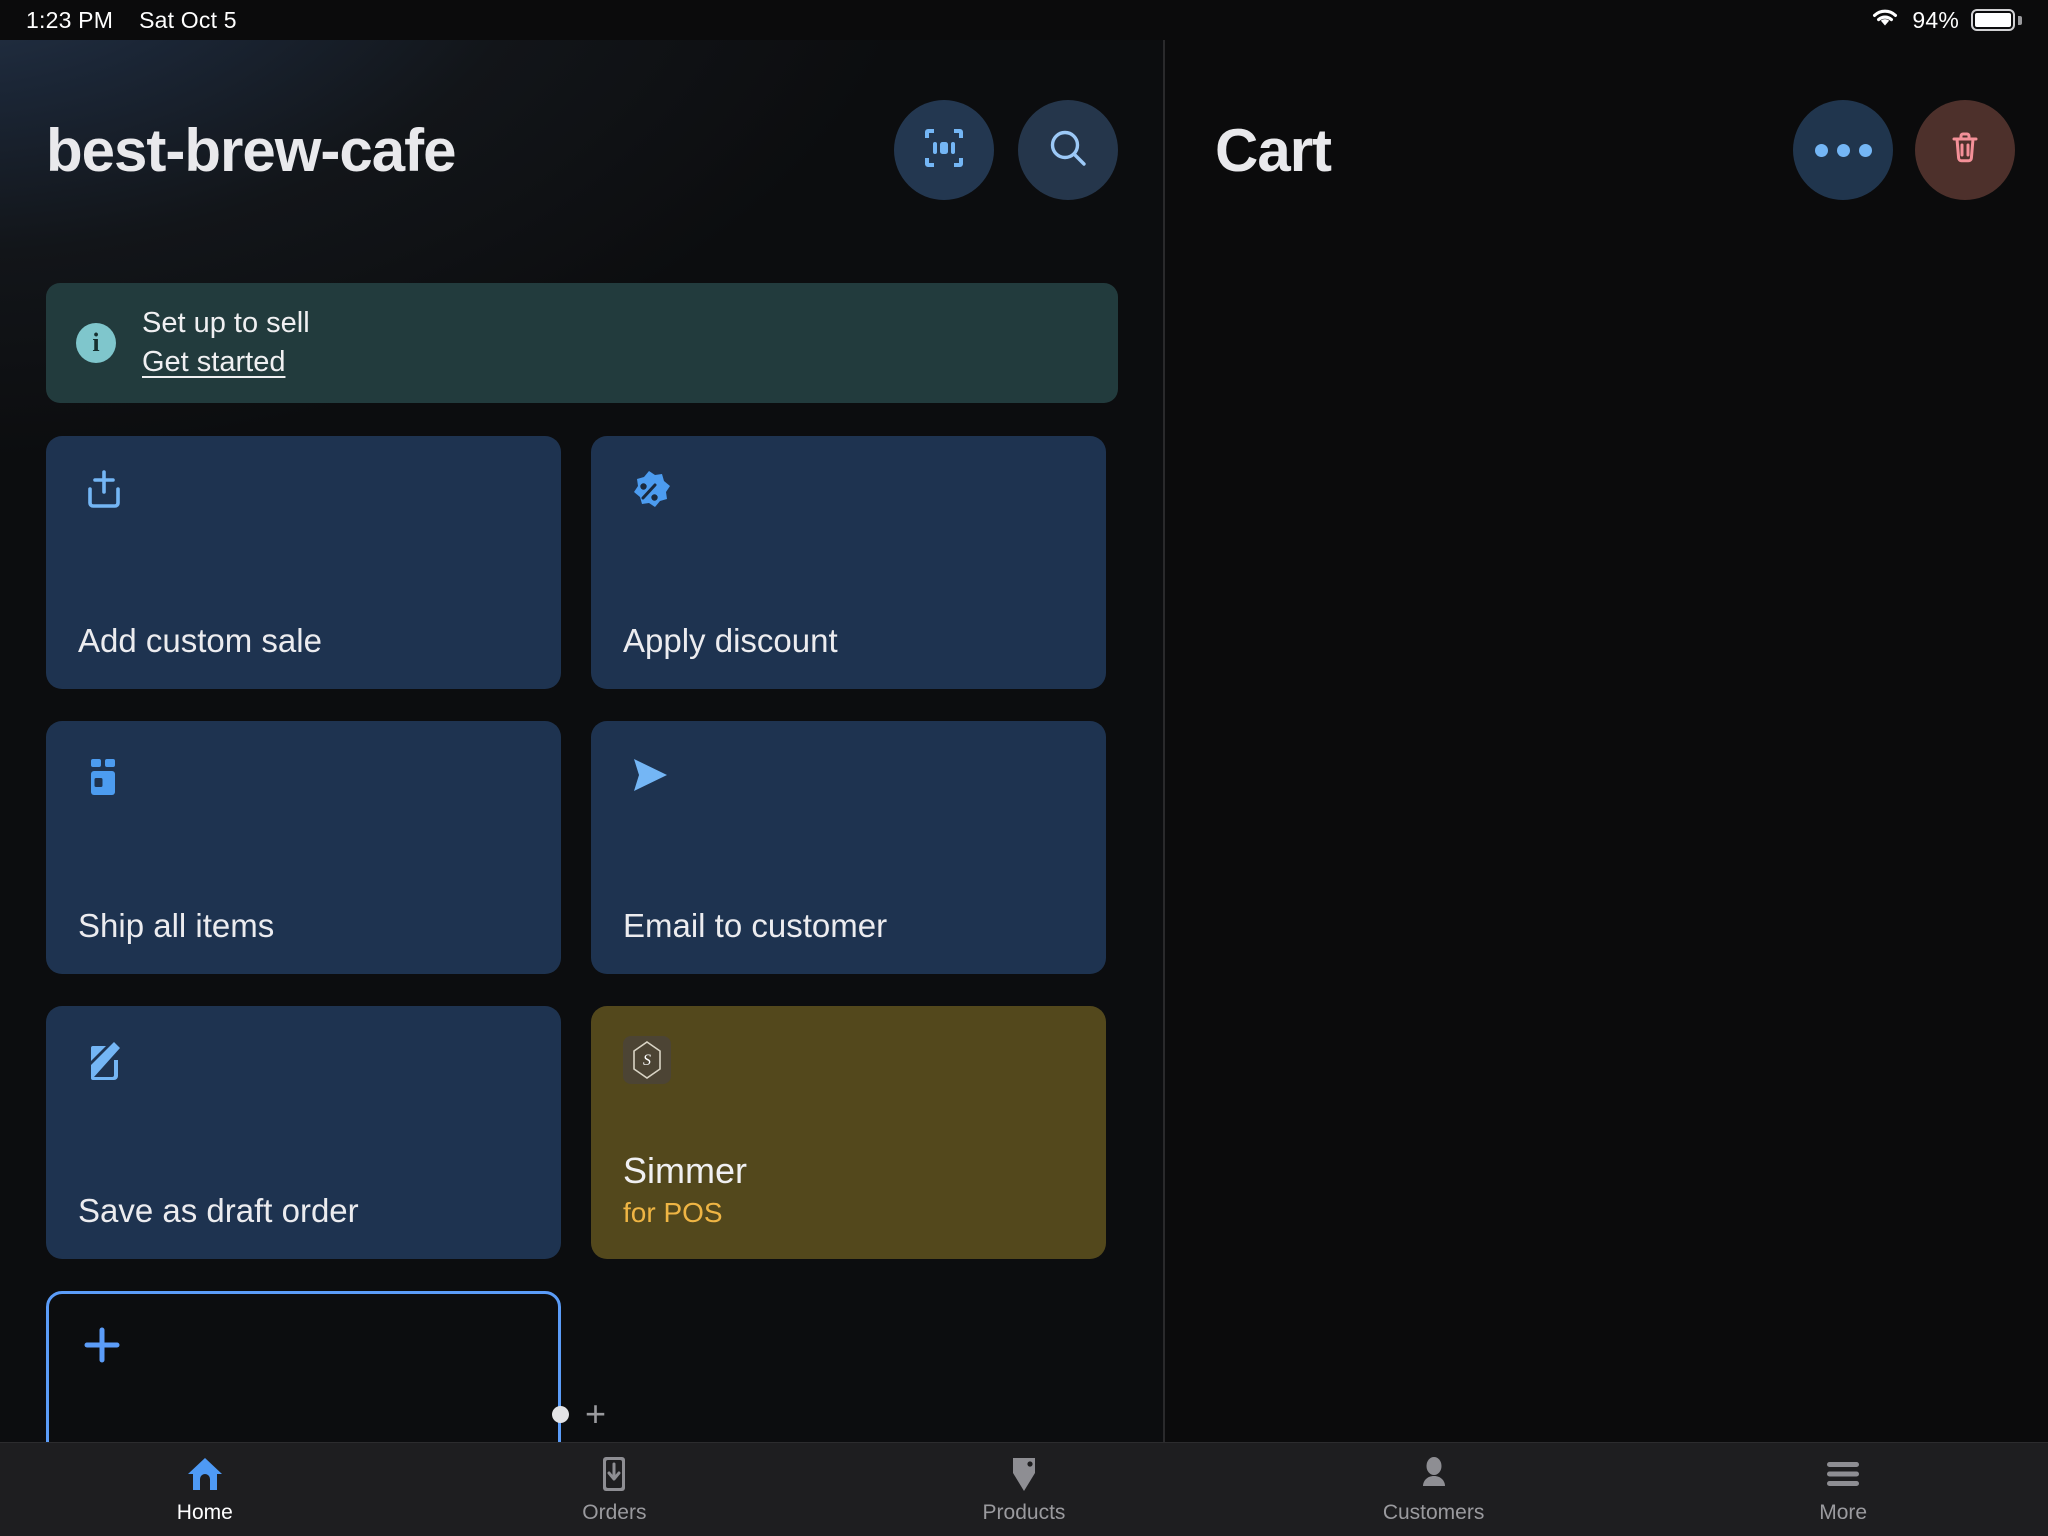  What do you see at coordinates (848, 494) in the screenshot?
I see `discount-tag-icon` at bounding box center [848, 494].